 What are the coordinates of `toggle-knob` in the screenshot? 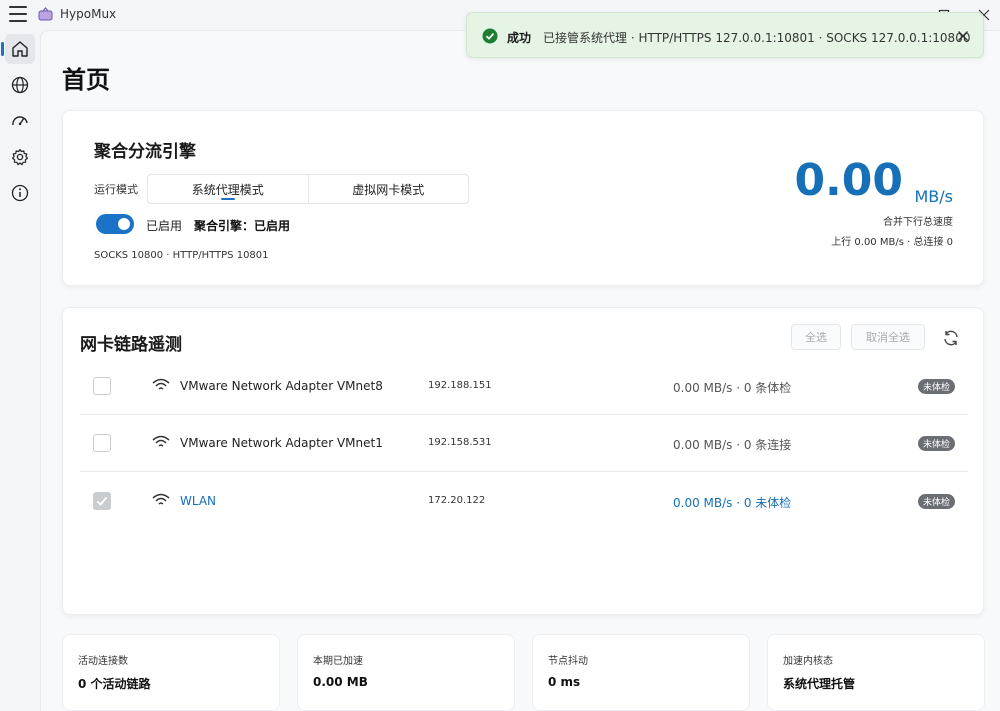 It's located at (124, 224).